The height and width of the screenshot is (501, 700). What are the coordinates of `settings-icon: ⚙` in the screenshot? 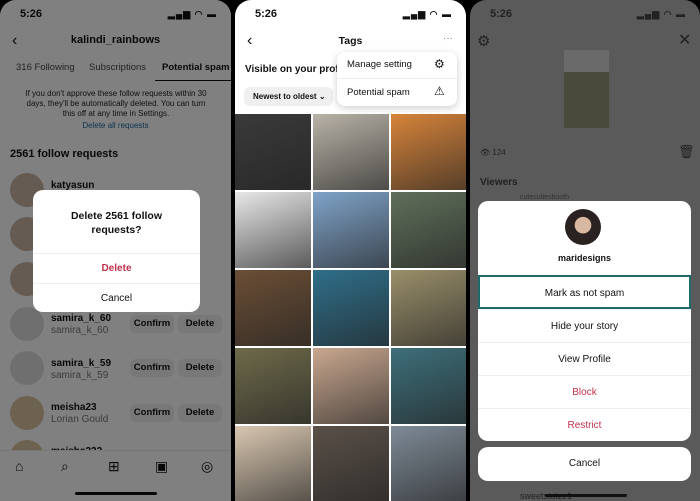 It's located at (483, 41).